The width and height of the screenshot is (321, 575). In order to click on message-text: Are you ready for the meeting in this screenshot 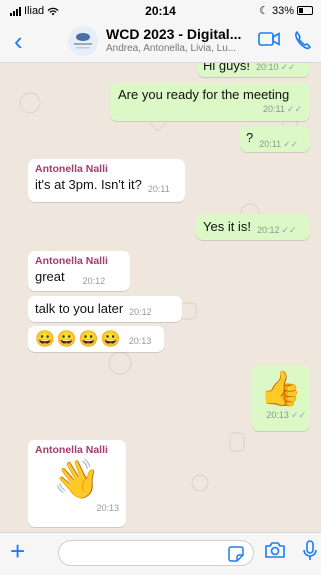, I will do `click(204, 94)`.